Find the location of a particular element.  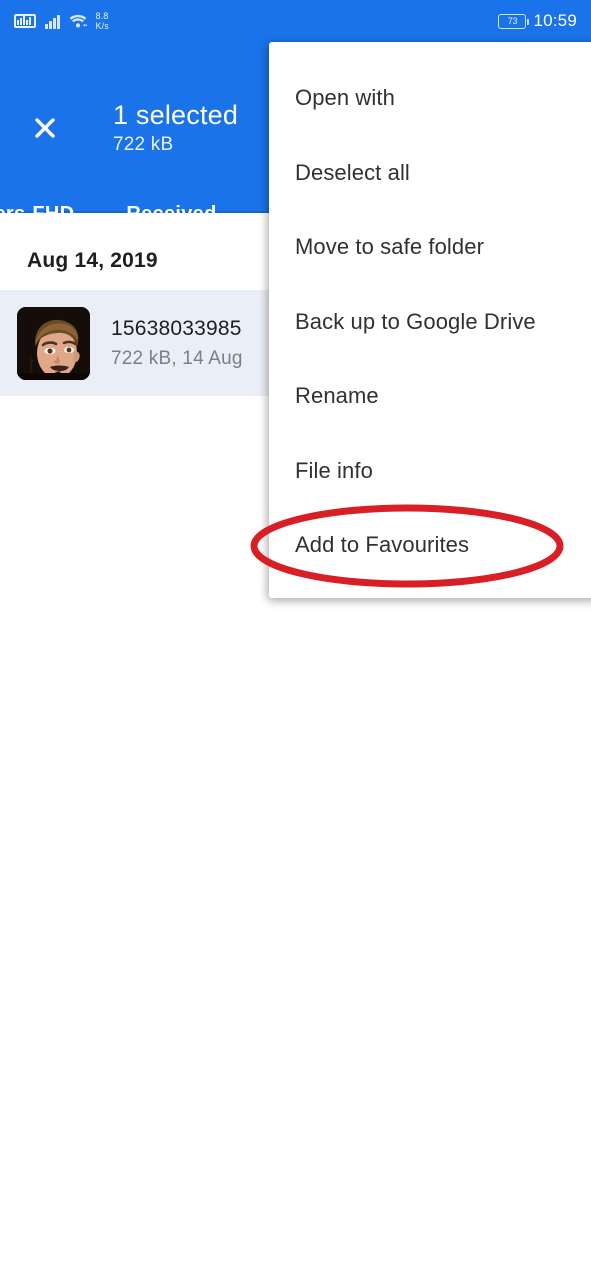

signal-bars-icon is located at coordinates (52, 21).